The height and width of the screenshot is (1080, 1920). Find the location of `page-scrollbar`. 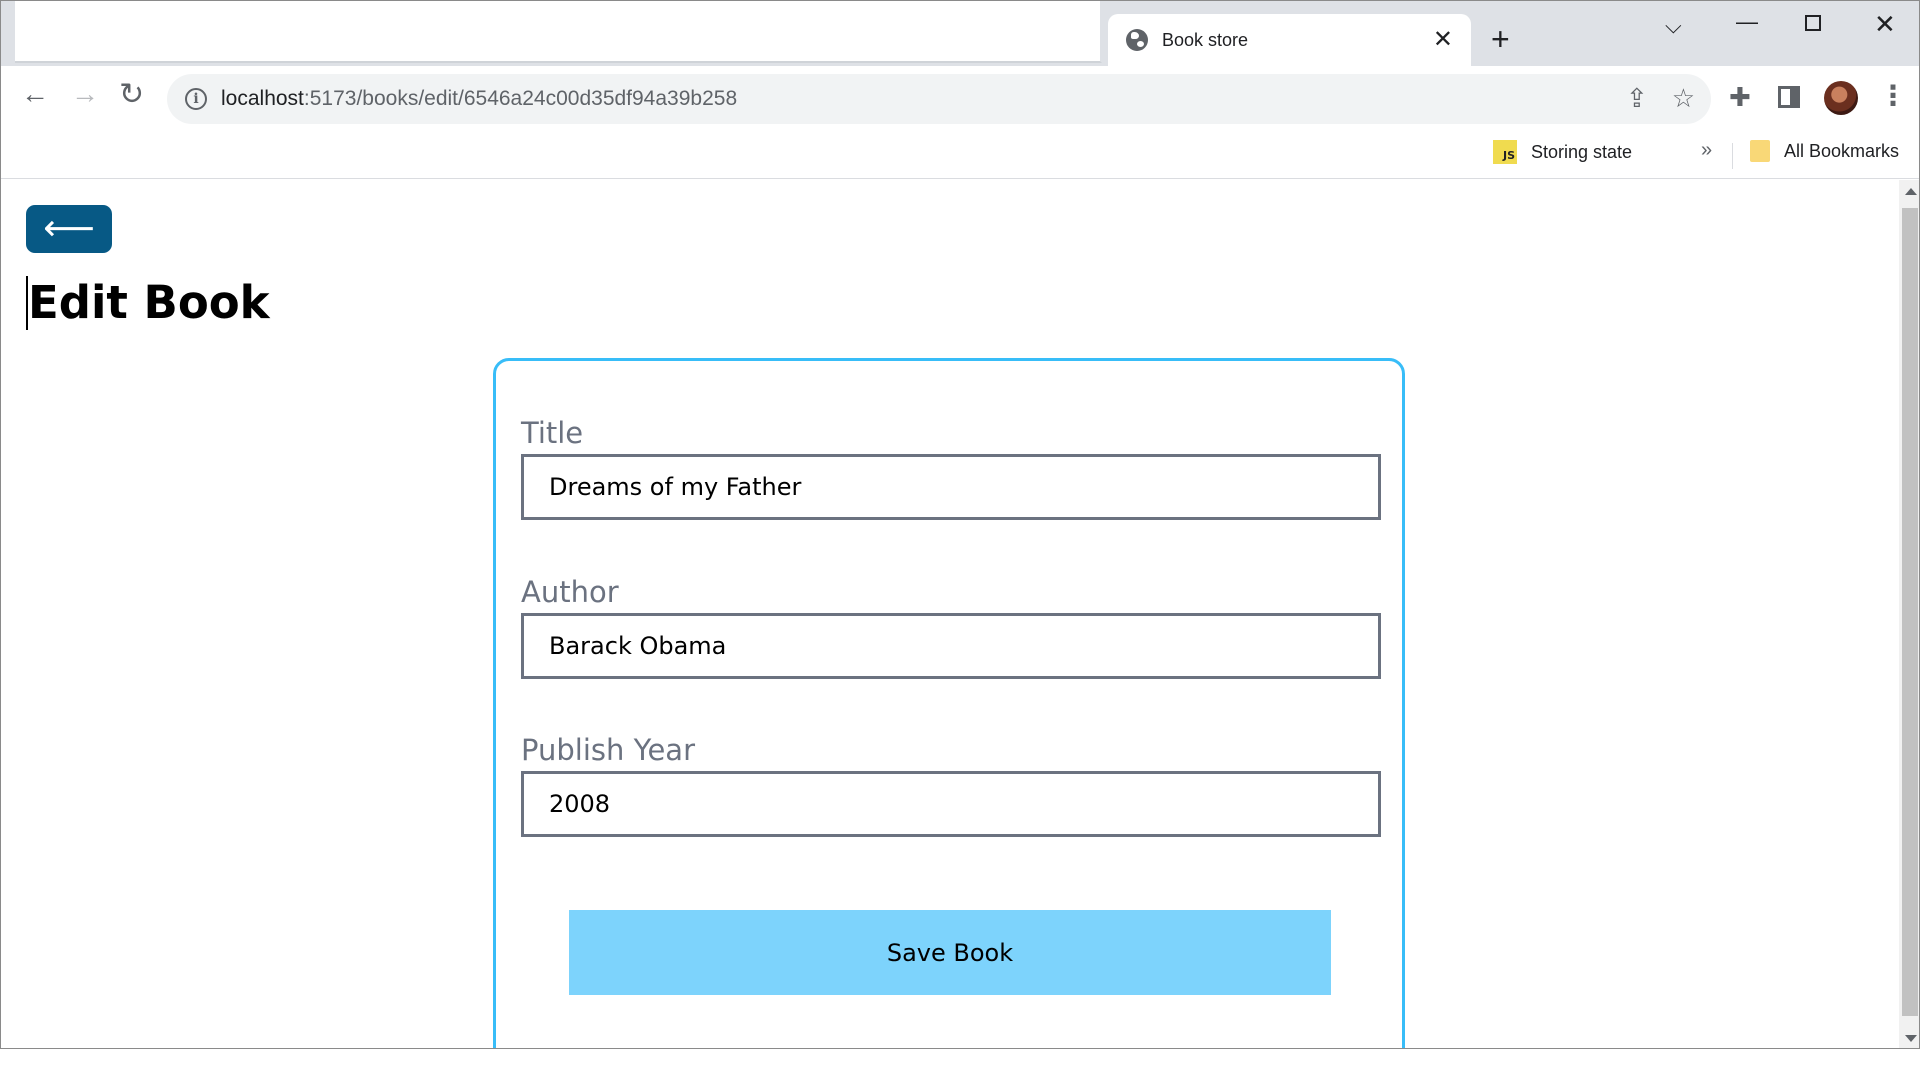

page-scrollbar is located at coordinates (1909, 614).